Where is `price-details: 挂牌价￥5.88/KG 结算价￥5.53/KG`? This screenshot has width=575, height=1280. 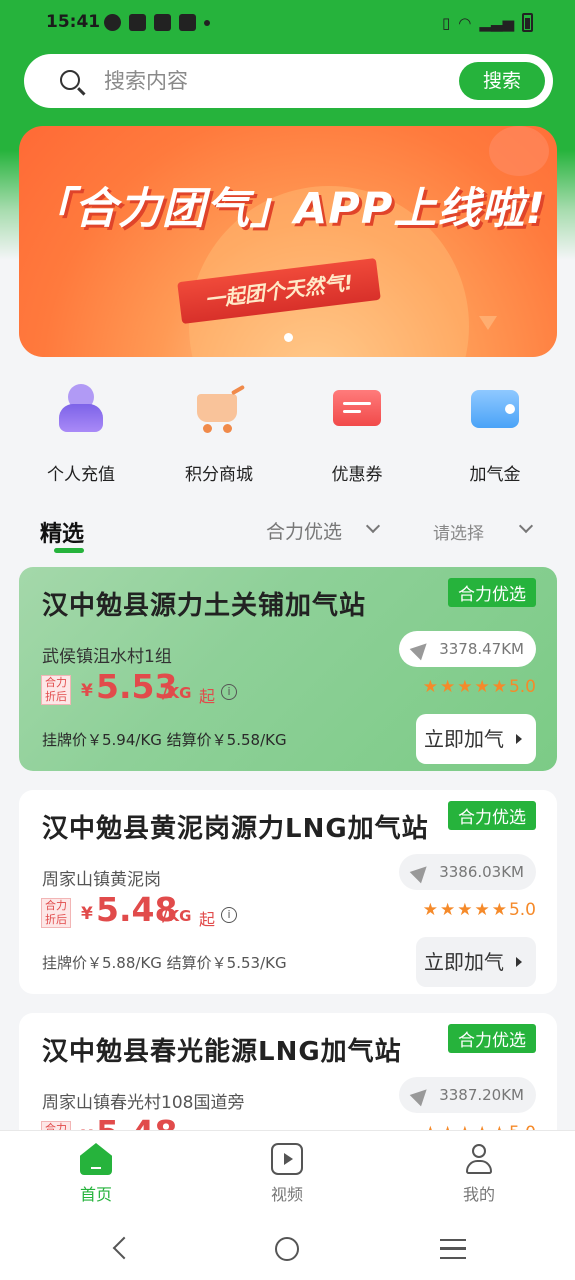 price-details: 挂牌价￥5.88/KG 结算价￥5.53/KG is located at coordinates (164, 963).